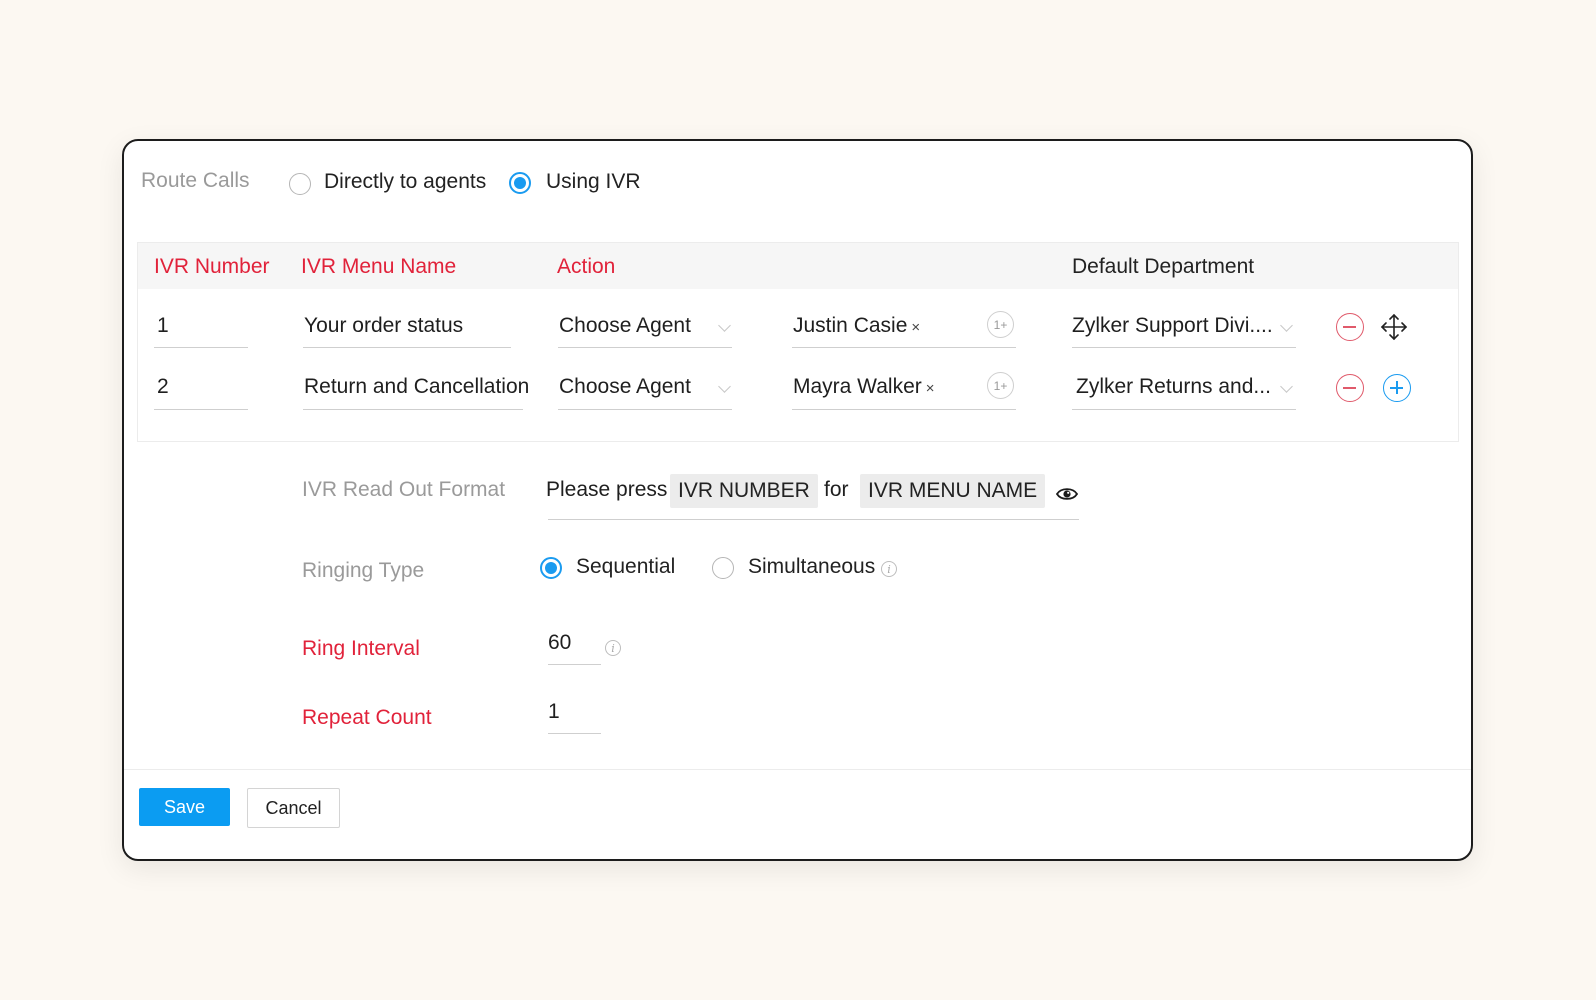 This screenshot has width=1596, height=1000. I want to click on readout-format-label: IVR Read Out Format, so click(404, 489).